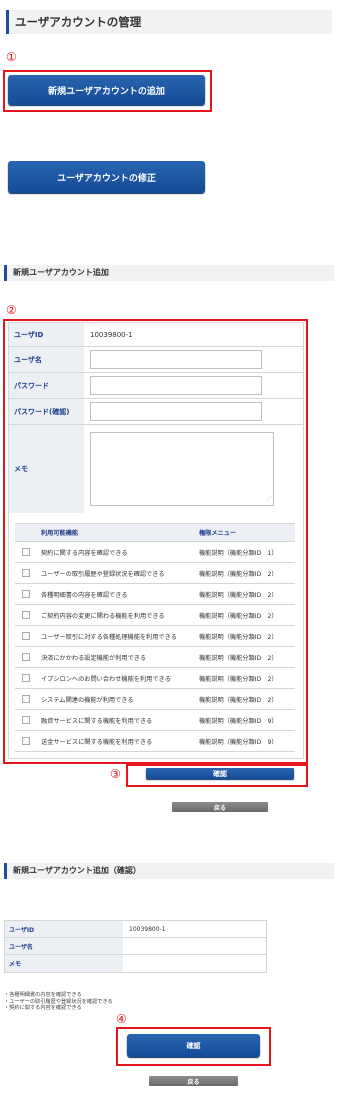 The image size is (340, 1095). I want to click on password-confirm-label: パスワード(確認), so click(46, 411).